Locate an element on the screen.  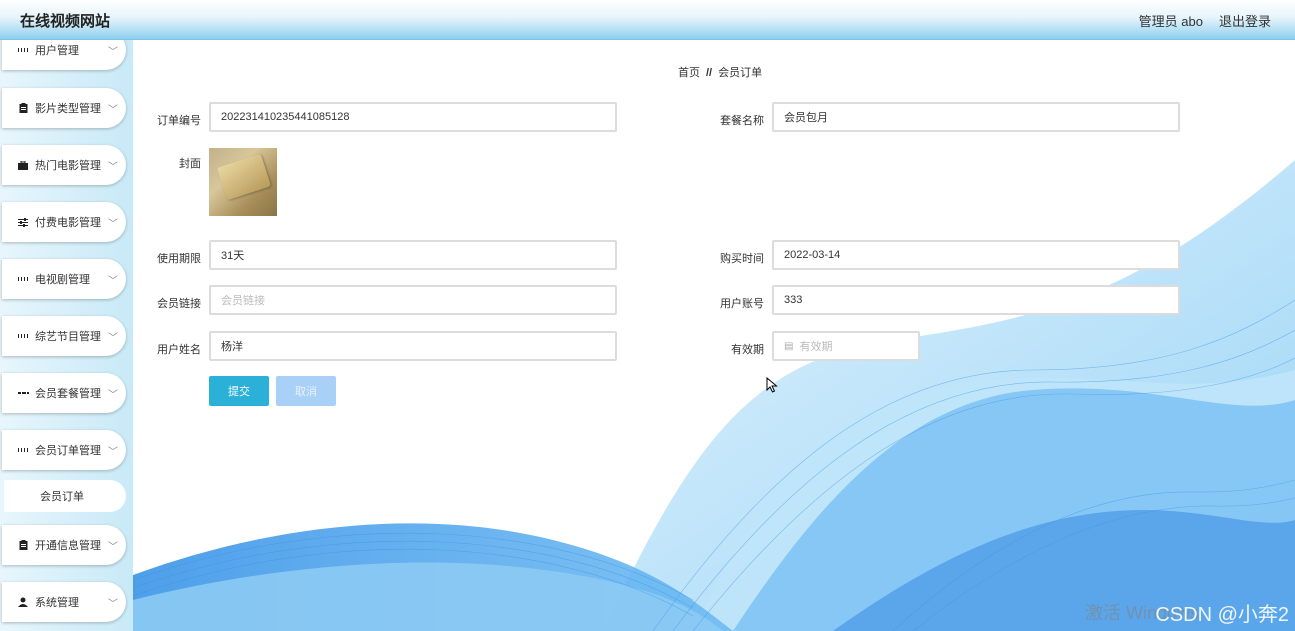
sidebar-item-label: 开通信息管理 is located at coordinates (68, 546).